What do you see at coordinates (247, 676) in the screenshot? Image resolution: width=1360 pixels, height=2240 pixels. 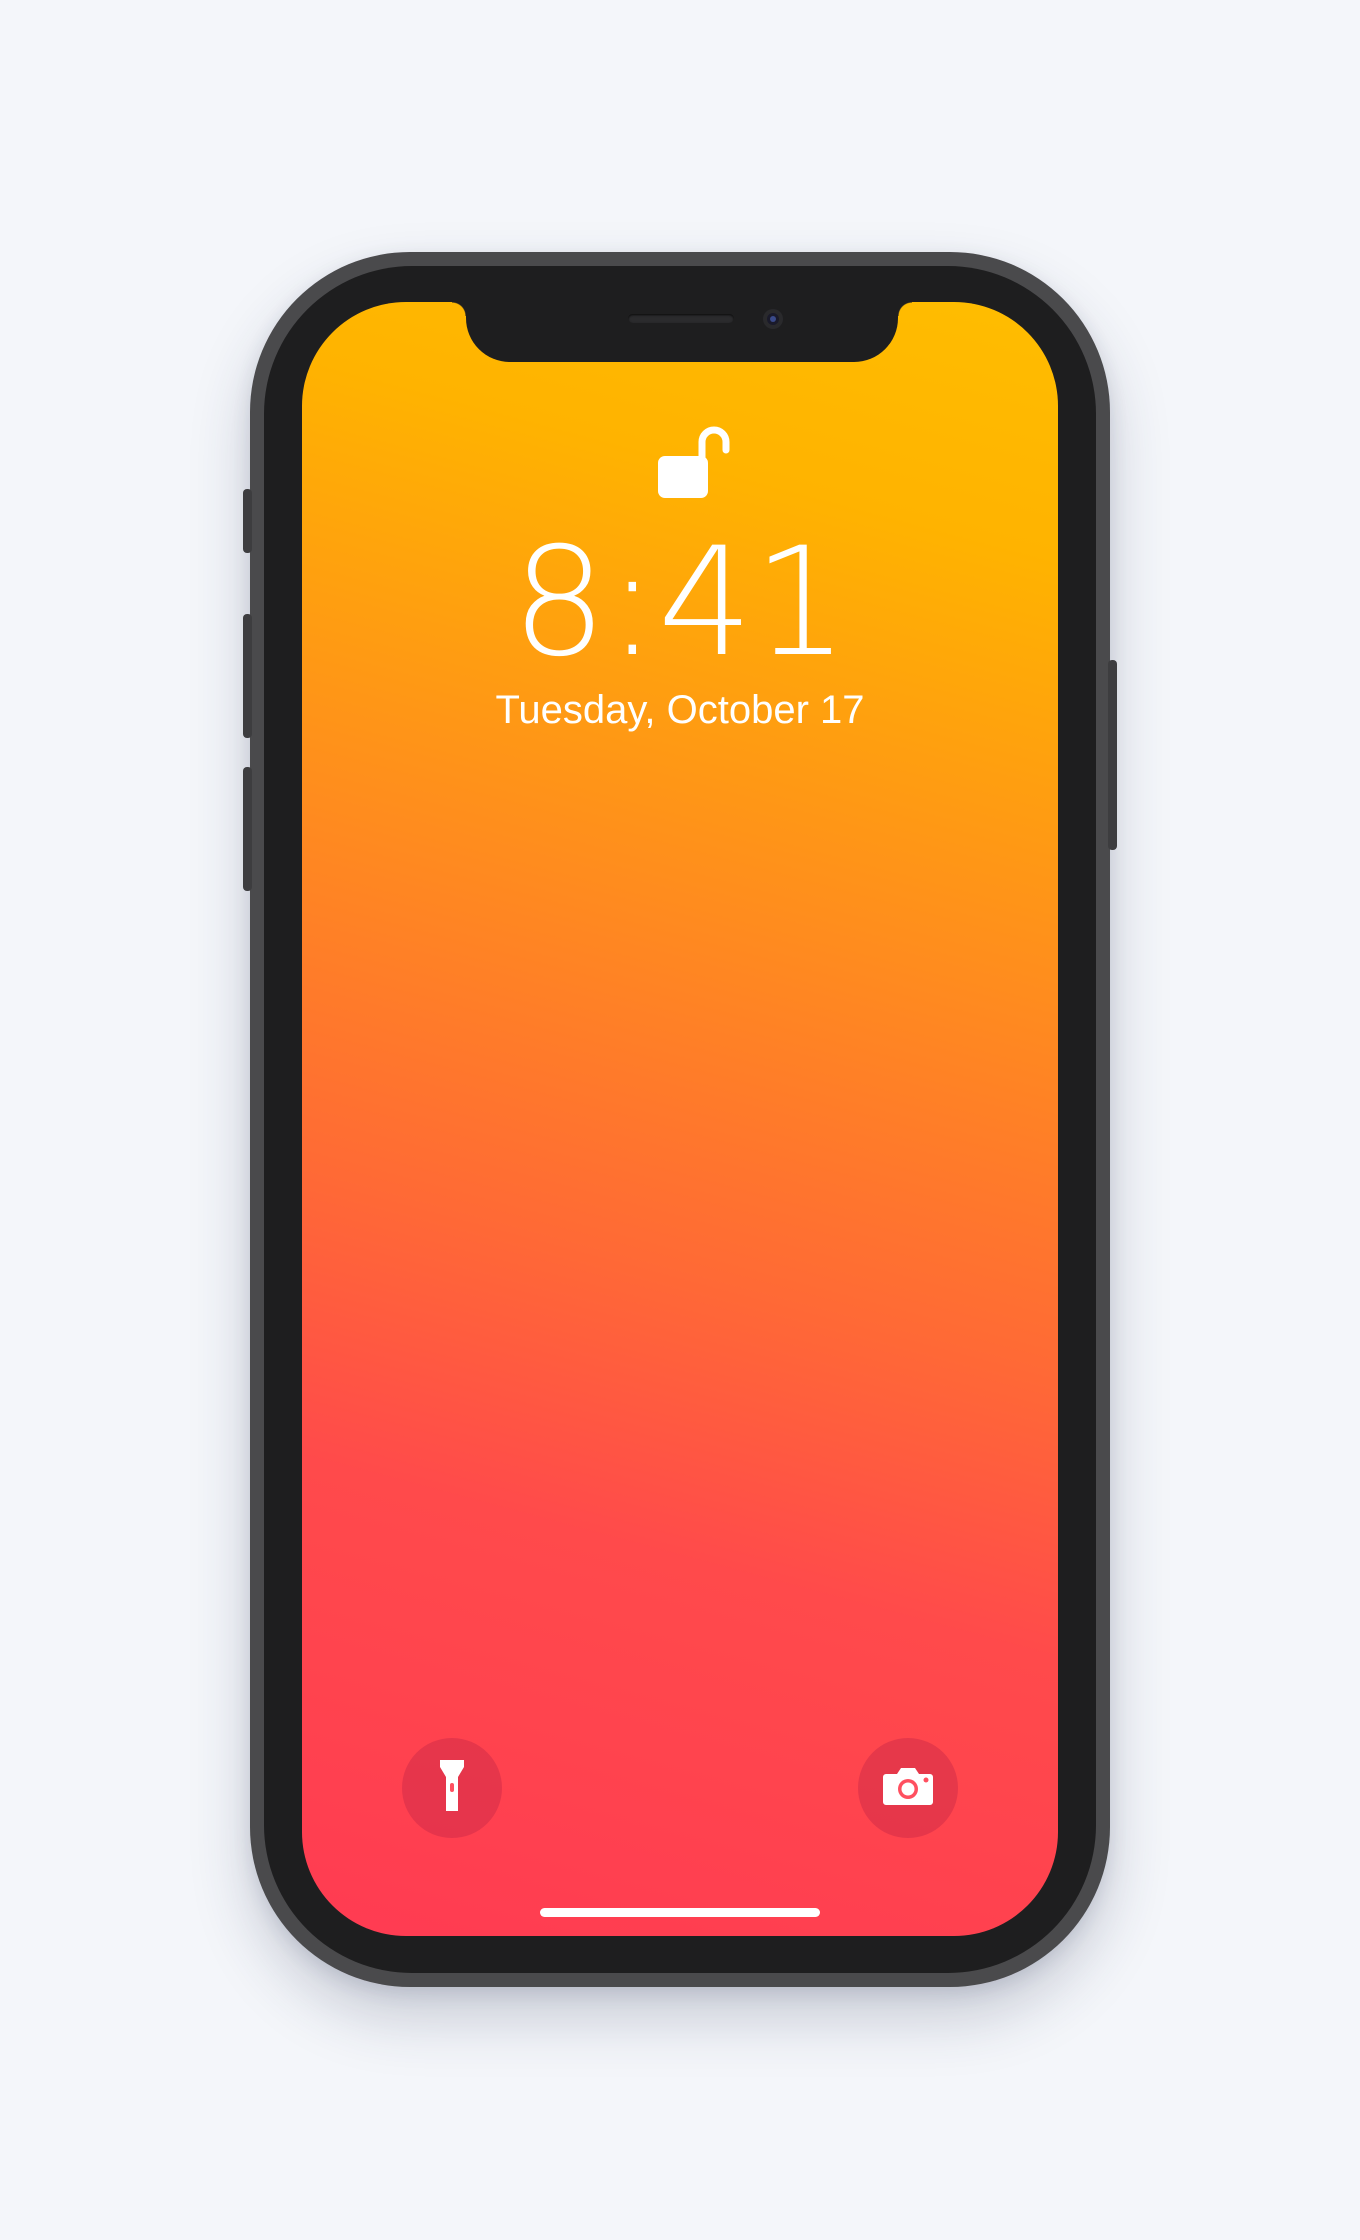 I see `volume-up-button` at bounding box center [247, 676].